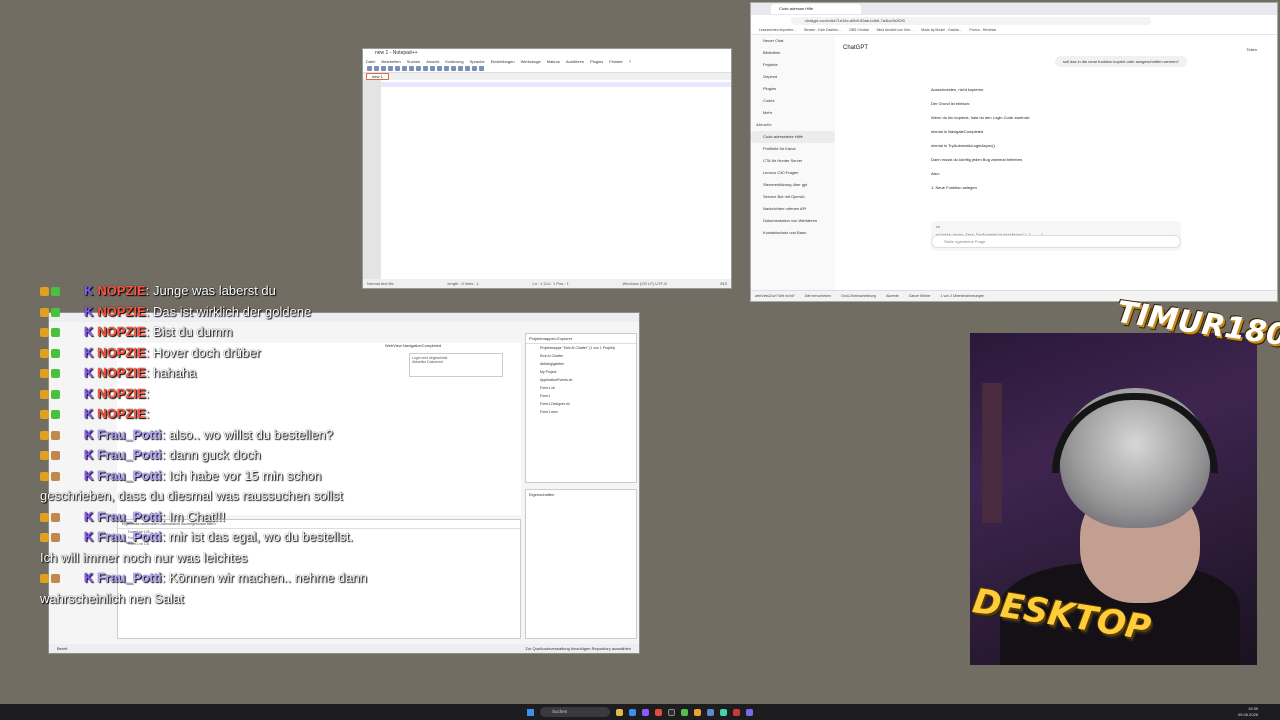  Describe the element at coordinates (390, 61) in the screenshot. I see `menu-item: Bearbeiten` at that location.